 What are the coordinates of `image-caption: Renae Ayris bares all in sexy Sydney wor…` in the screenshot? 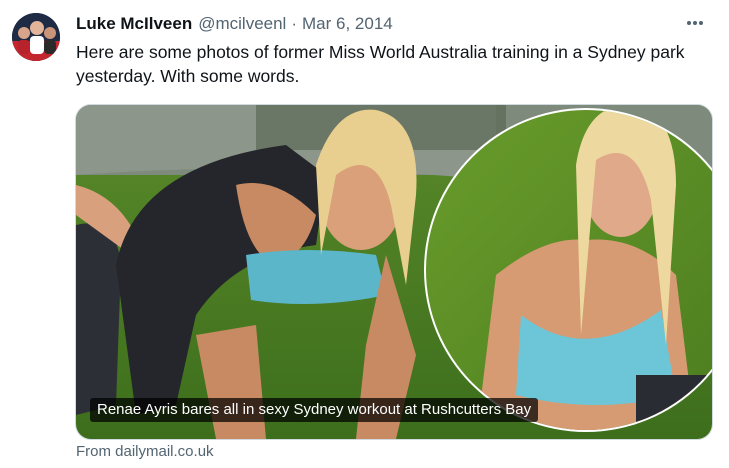 It's located at (314, 410).